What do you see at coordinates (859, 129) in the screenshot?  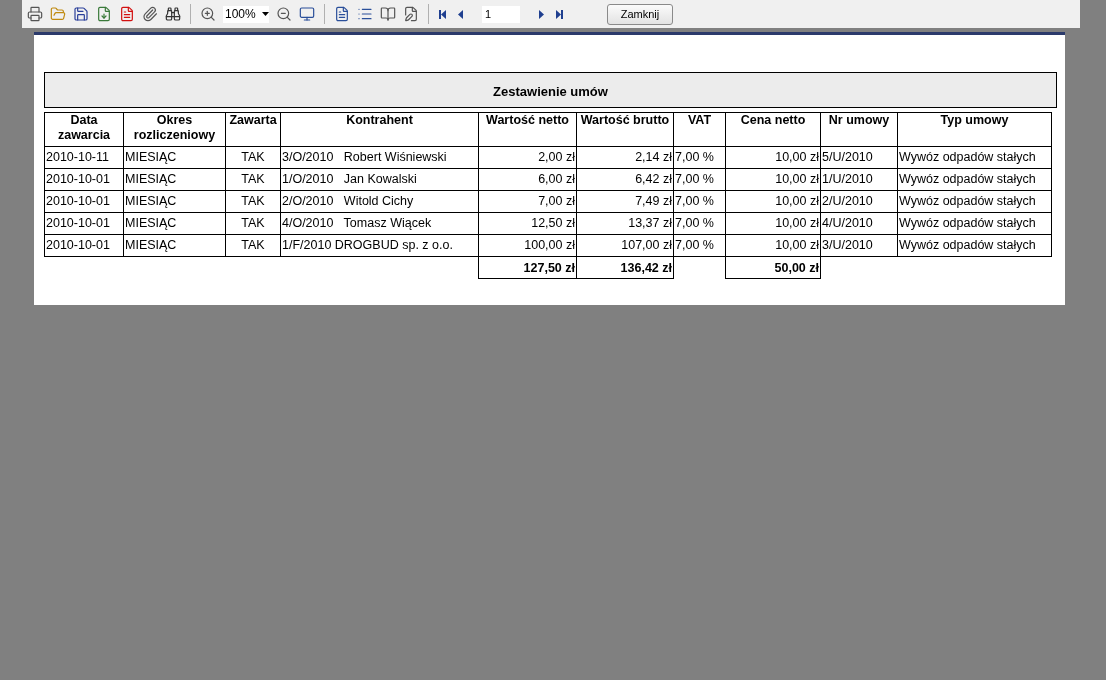 I see `column-header: Nr umowy` at bounding box center [859, 129].